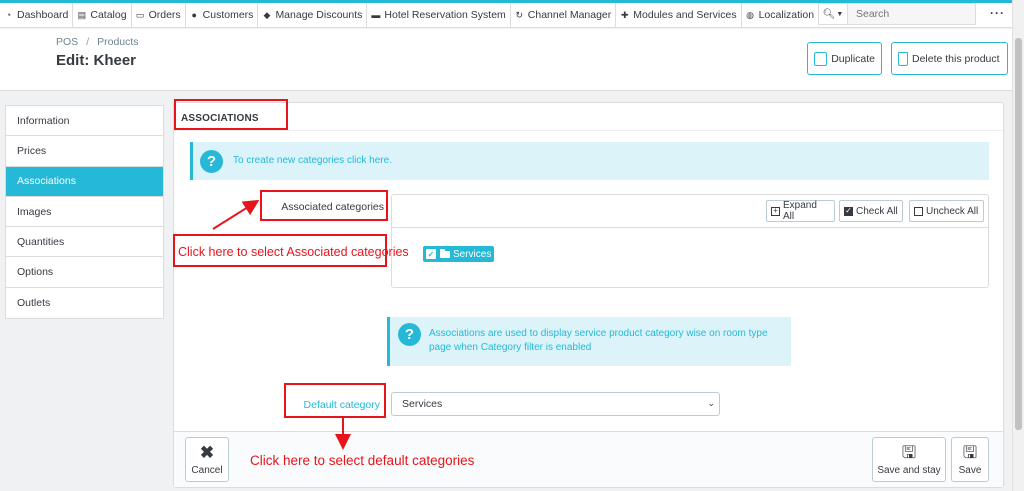  I want to click on nav-item-modules: ✚ Modules and Services, so click(679, 15).